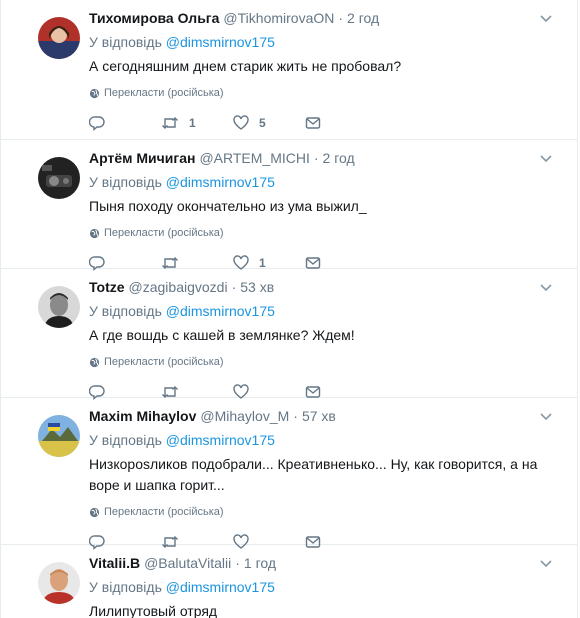 The image size is (580, 618). Describe the element at coordinates (278, 18) in the screenshot. I see `user-handle: @TikhomirovaON` at that location.